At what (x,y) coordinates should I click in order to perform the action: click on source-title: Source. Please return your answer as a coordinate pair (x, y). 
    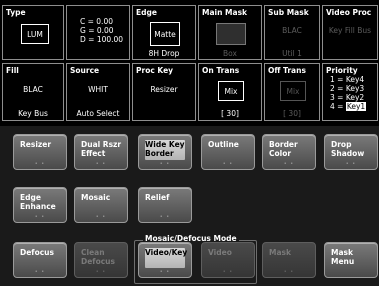
    Looking at the image, I should click on (85, 70).